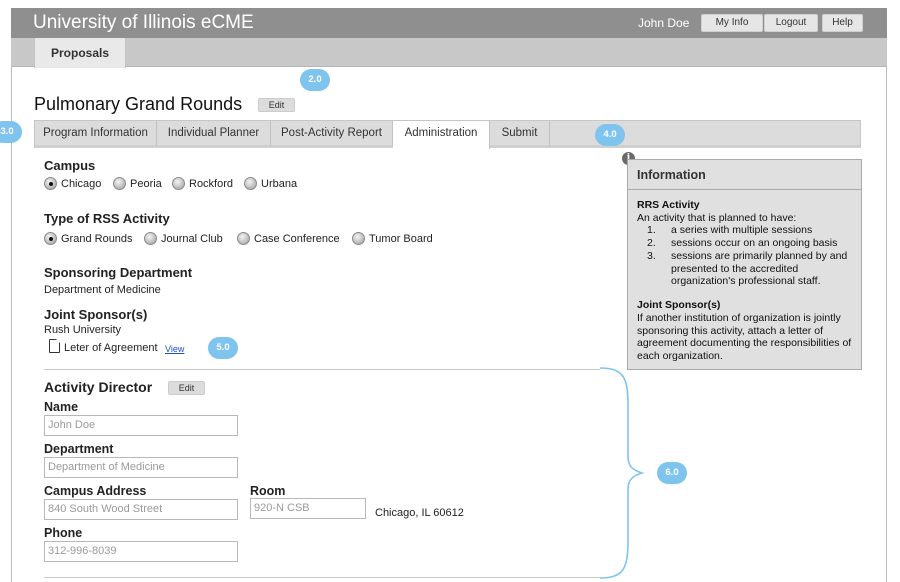  I want to click on page-title: Pulmonary Grand Rounds, so click(138, 104).